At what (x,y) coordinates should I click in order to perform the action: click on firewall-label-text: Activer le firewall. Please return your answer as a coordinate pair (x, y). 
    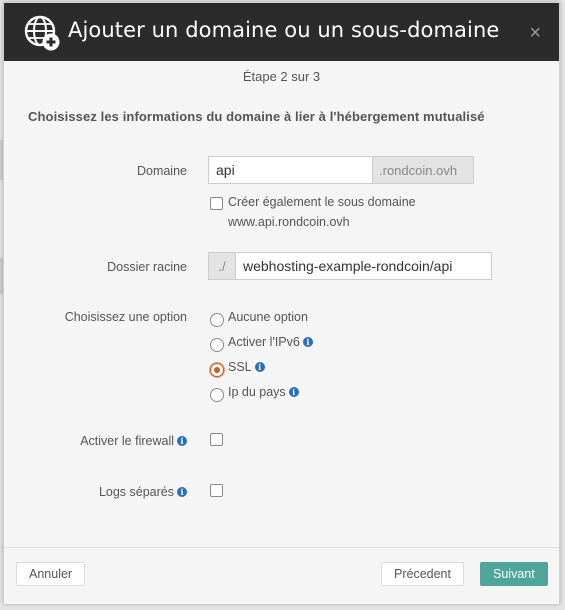
    Looking at the image, I should click on (127, 441).